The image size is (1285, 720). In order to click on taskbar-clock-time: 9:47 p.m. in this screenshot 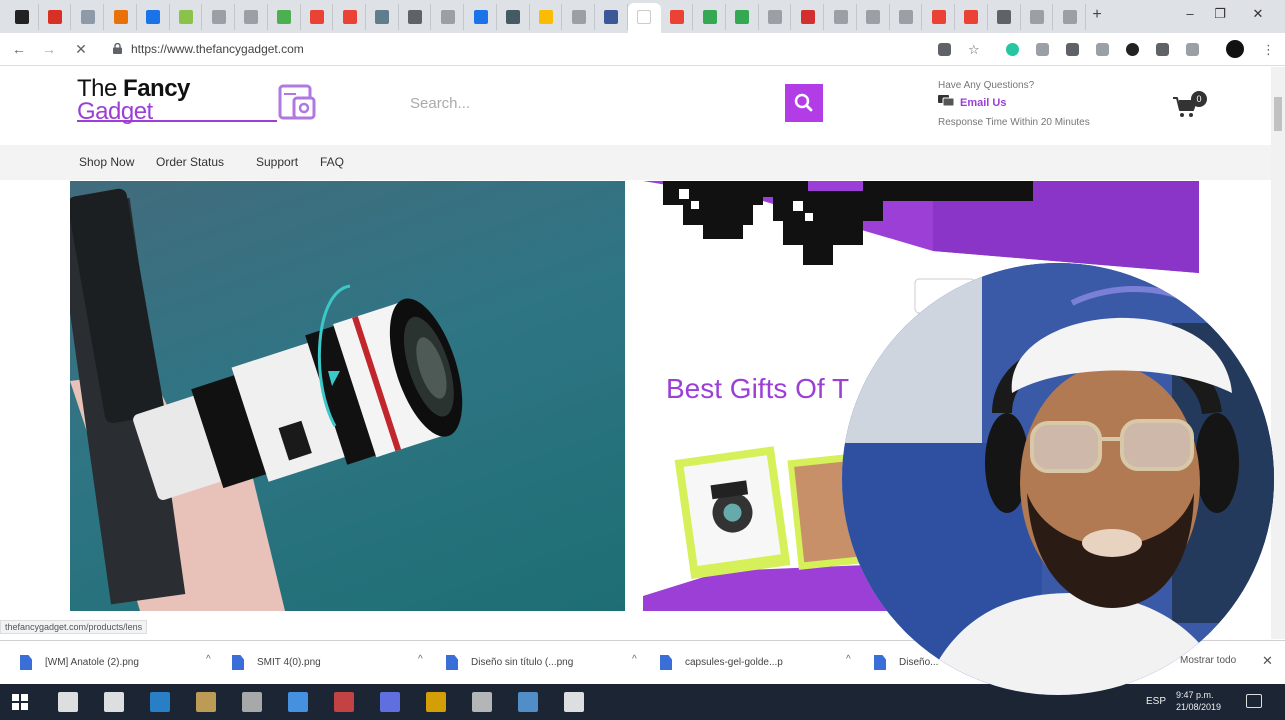, I will do `click(1195, 695)`.